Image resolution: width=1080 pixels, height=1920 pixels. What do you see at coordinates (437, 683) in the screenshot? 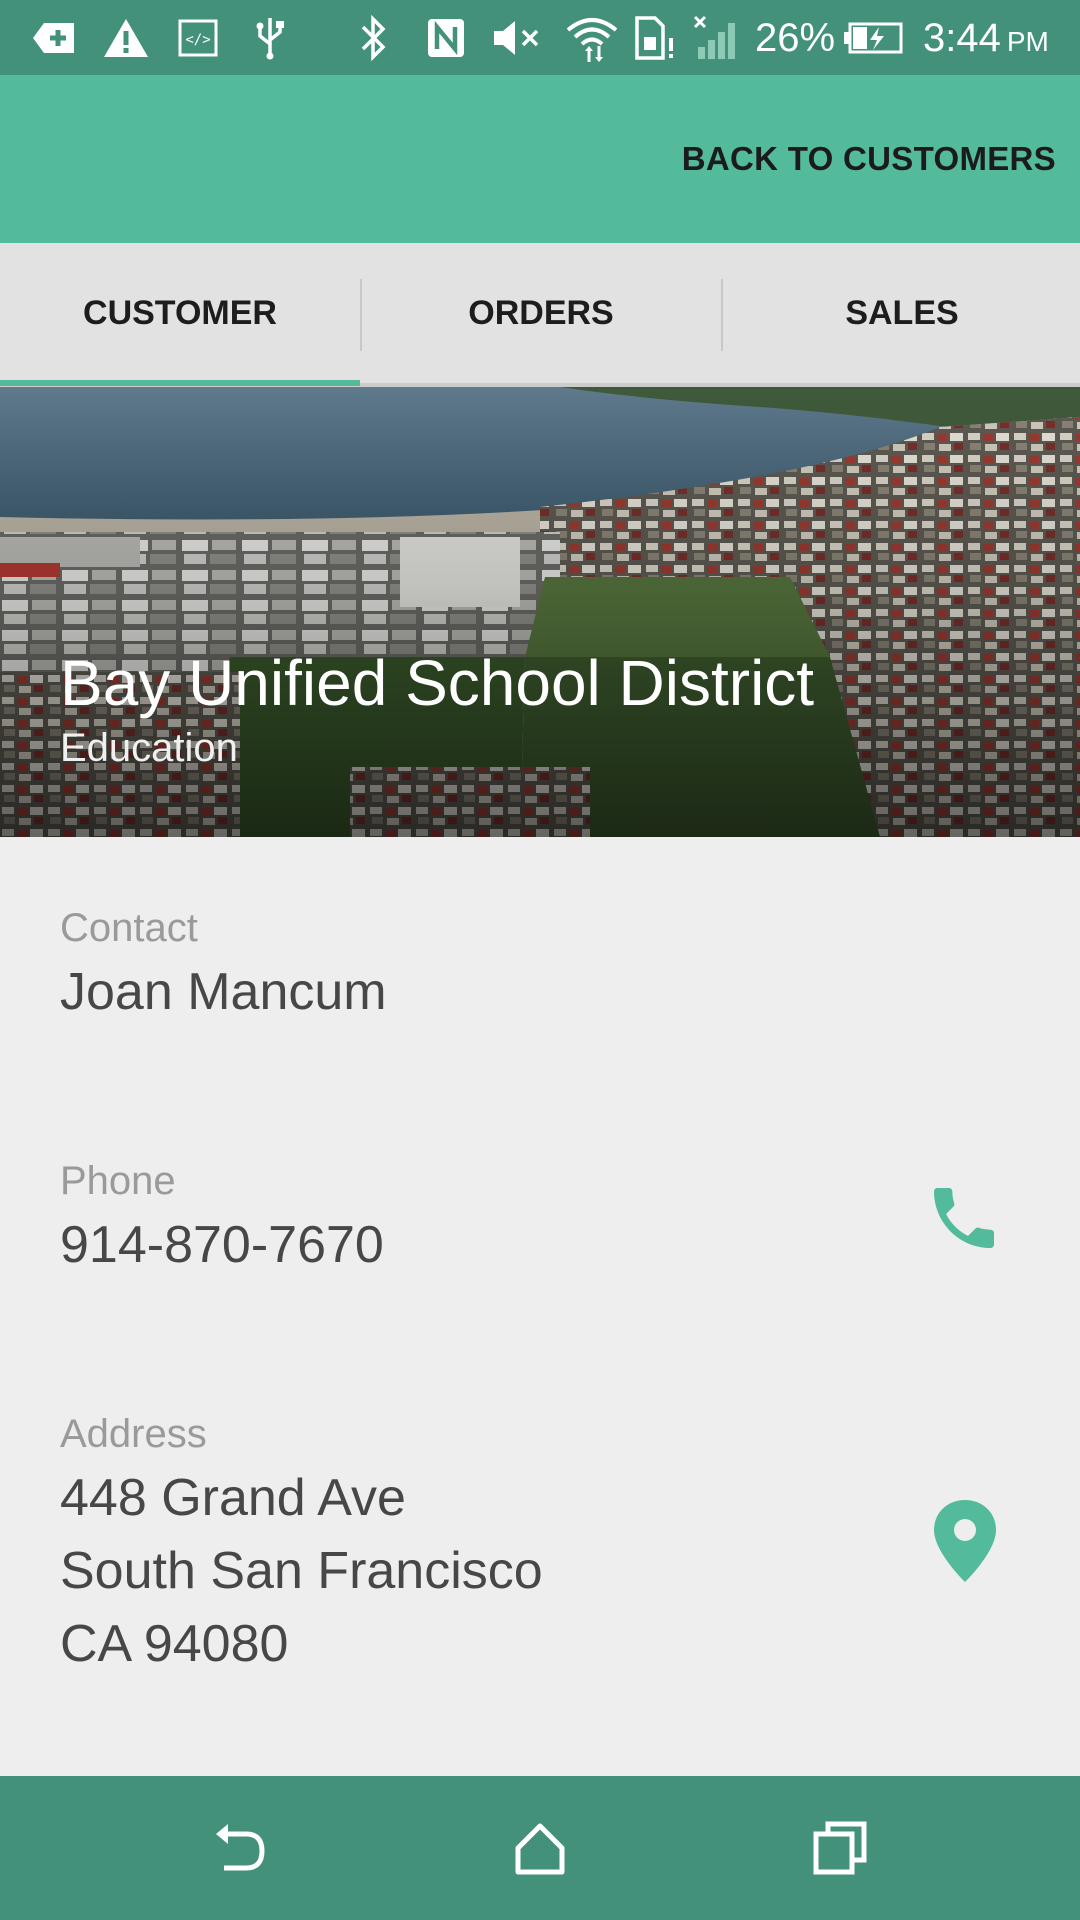
I see `customer-name: Bay Unified School District` at bounding box center [437, 683].